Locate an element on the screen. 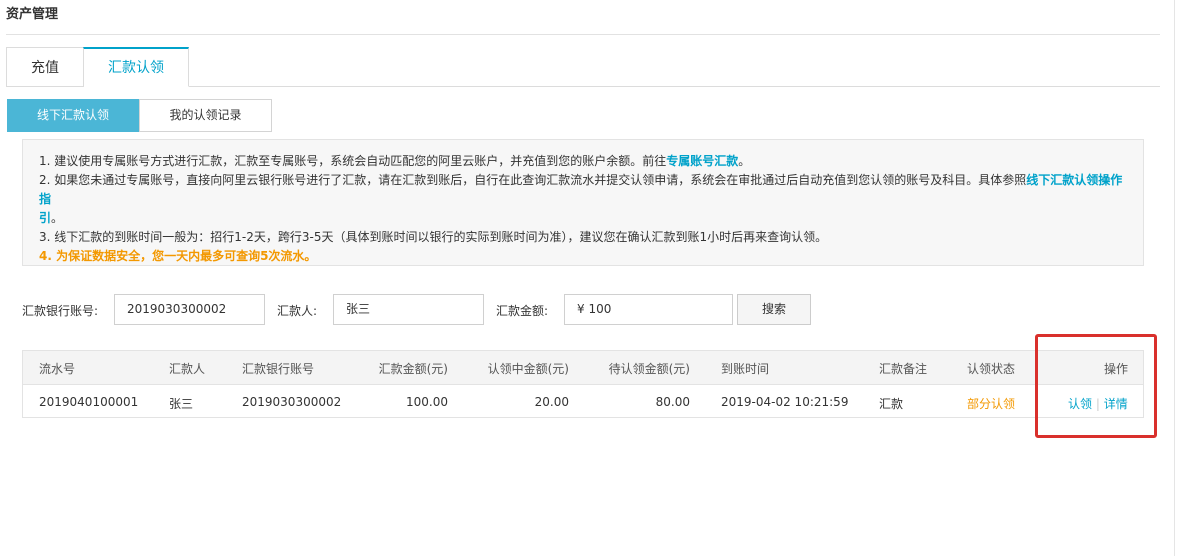  tab-baseline-left is located at coordinates (45, 86).